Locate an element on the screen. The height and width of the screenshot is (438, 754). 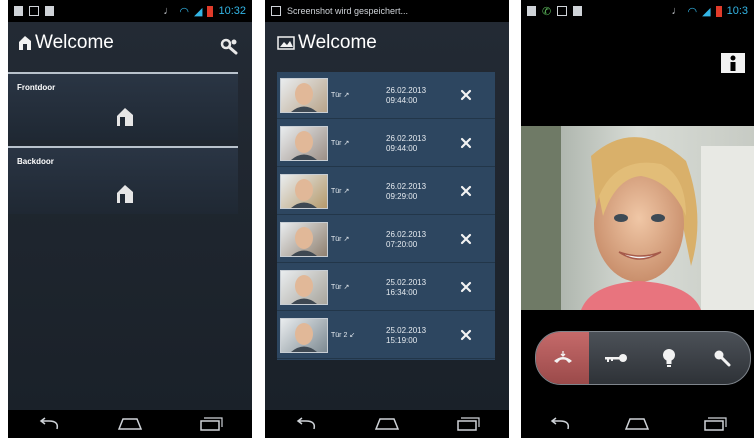
hang-up-button is located at coordinates (562, 358).